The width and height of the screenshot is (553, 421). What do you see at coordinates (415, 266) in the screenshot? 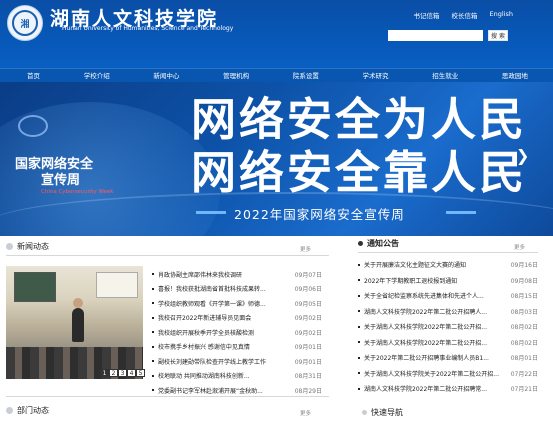
I see `notice-item-title: 关于开展廉洁文化主题征文大赛的通知` at bounding box center [415, 266].